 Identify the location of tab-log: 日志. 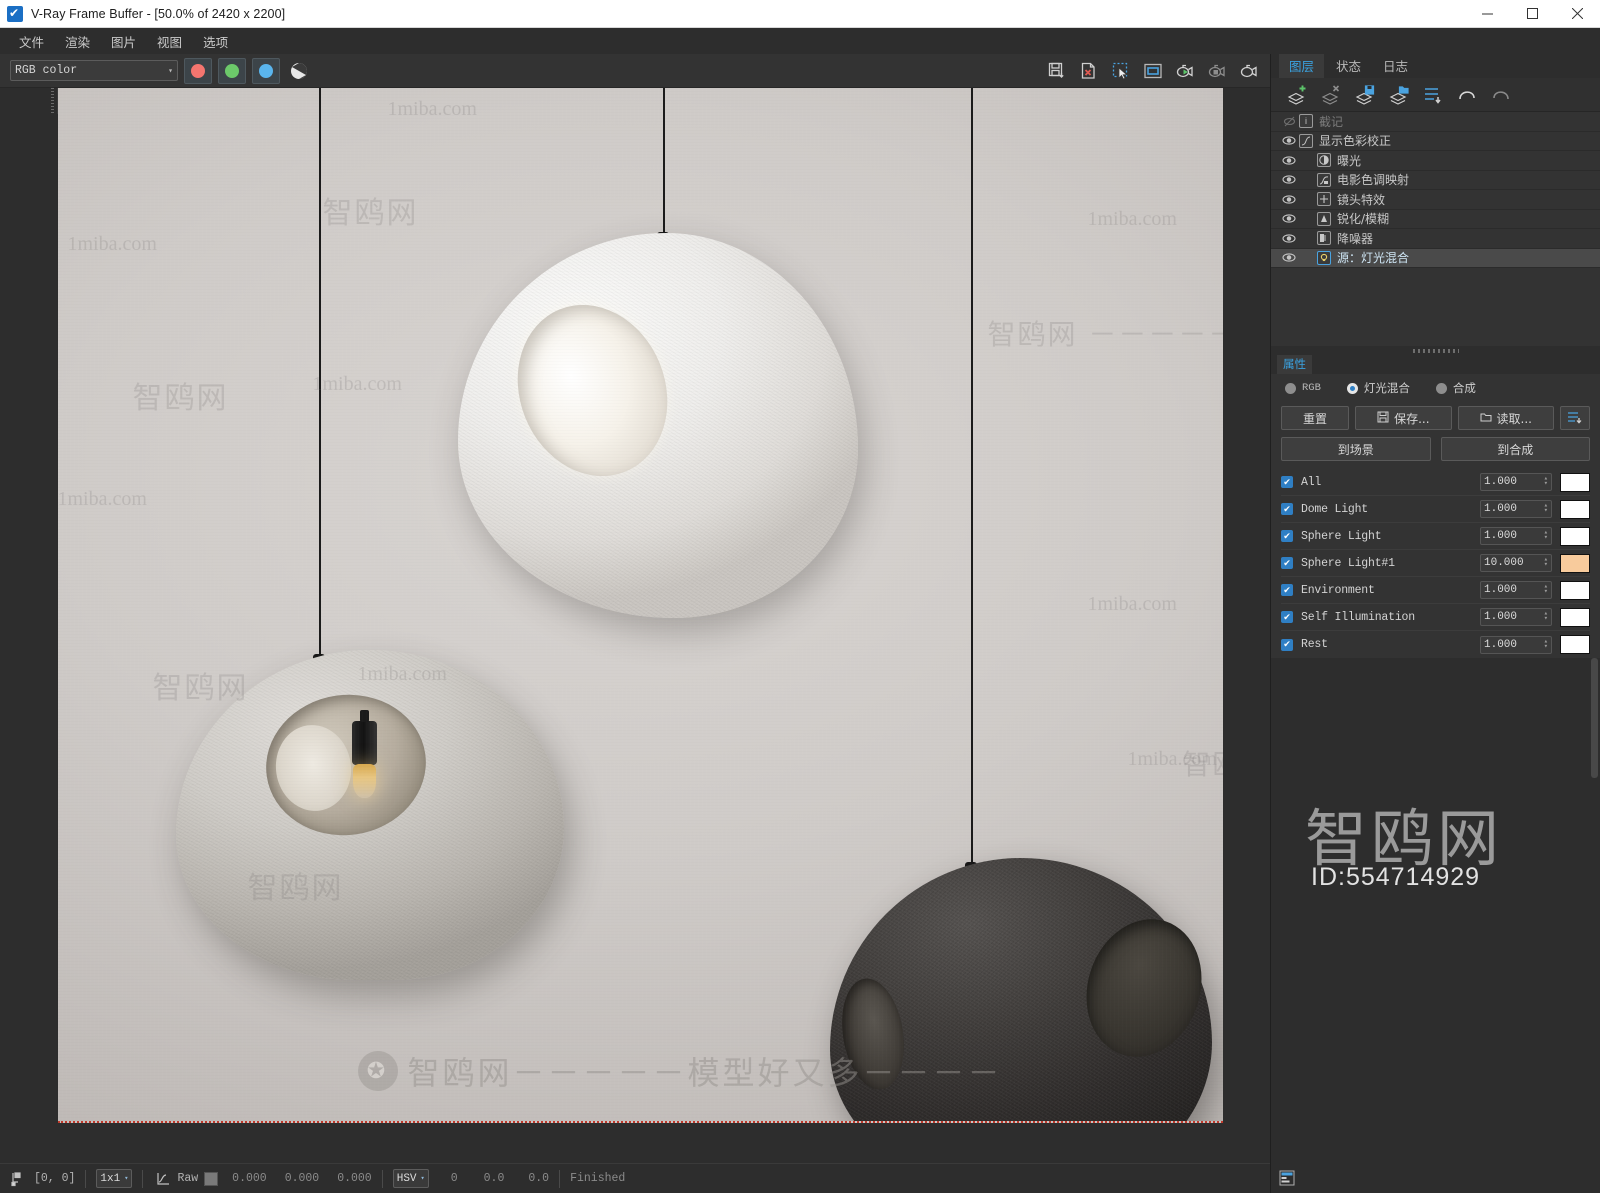
(1395, 66).